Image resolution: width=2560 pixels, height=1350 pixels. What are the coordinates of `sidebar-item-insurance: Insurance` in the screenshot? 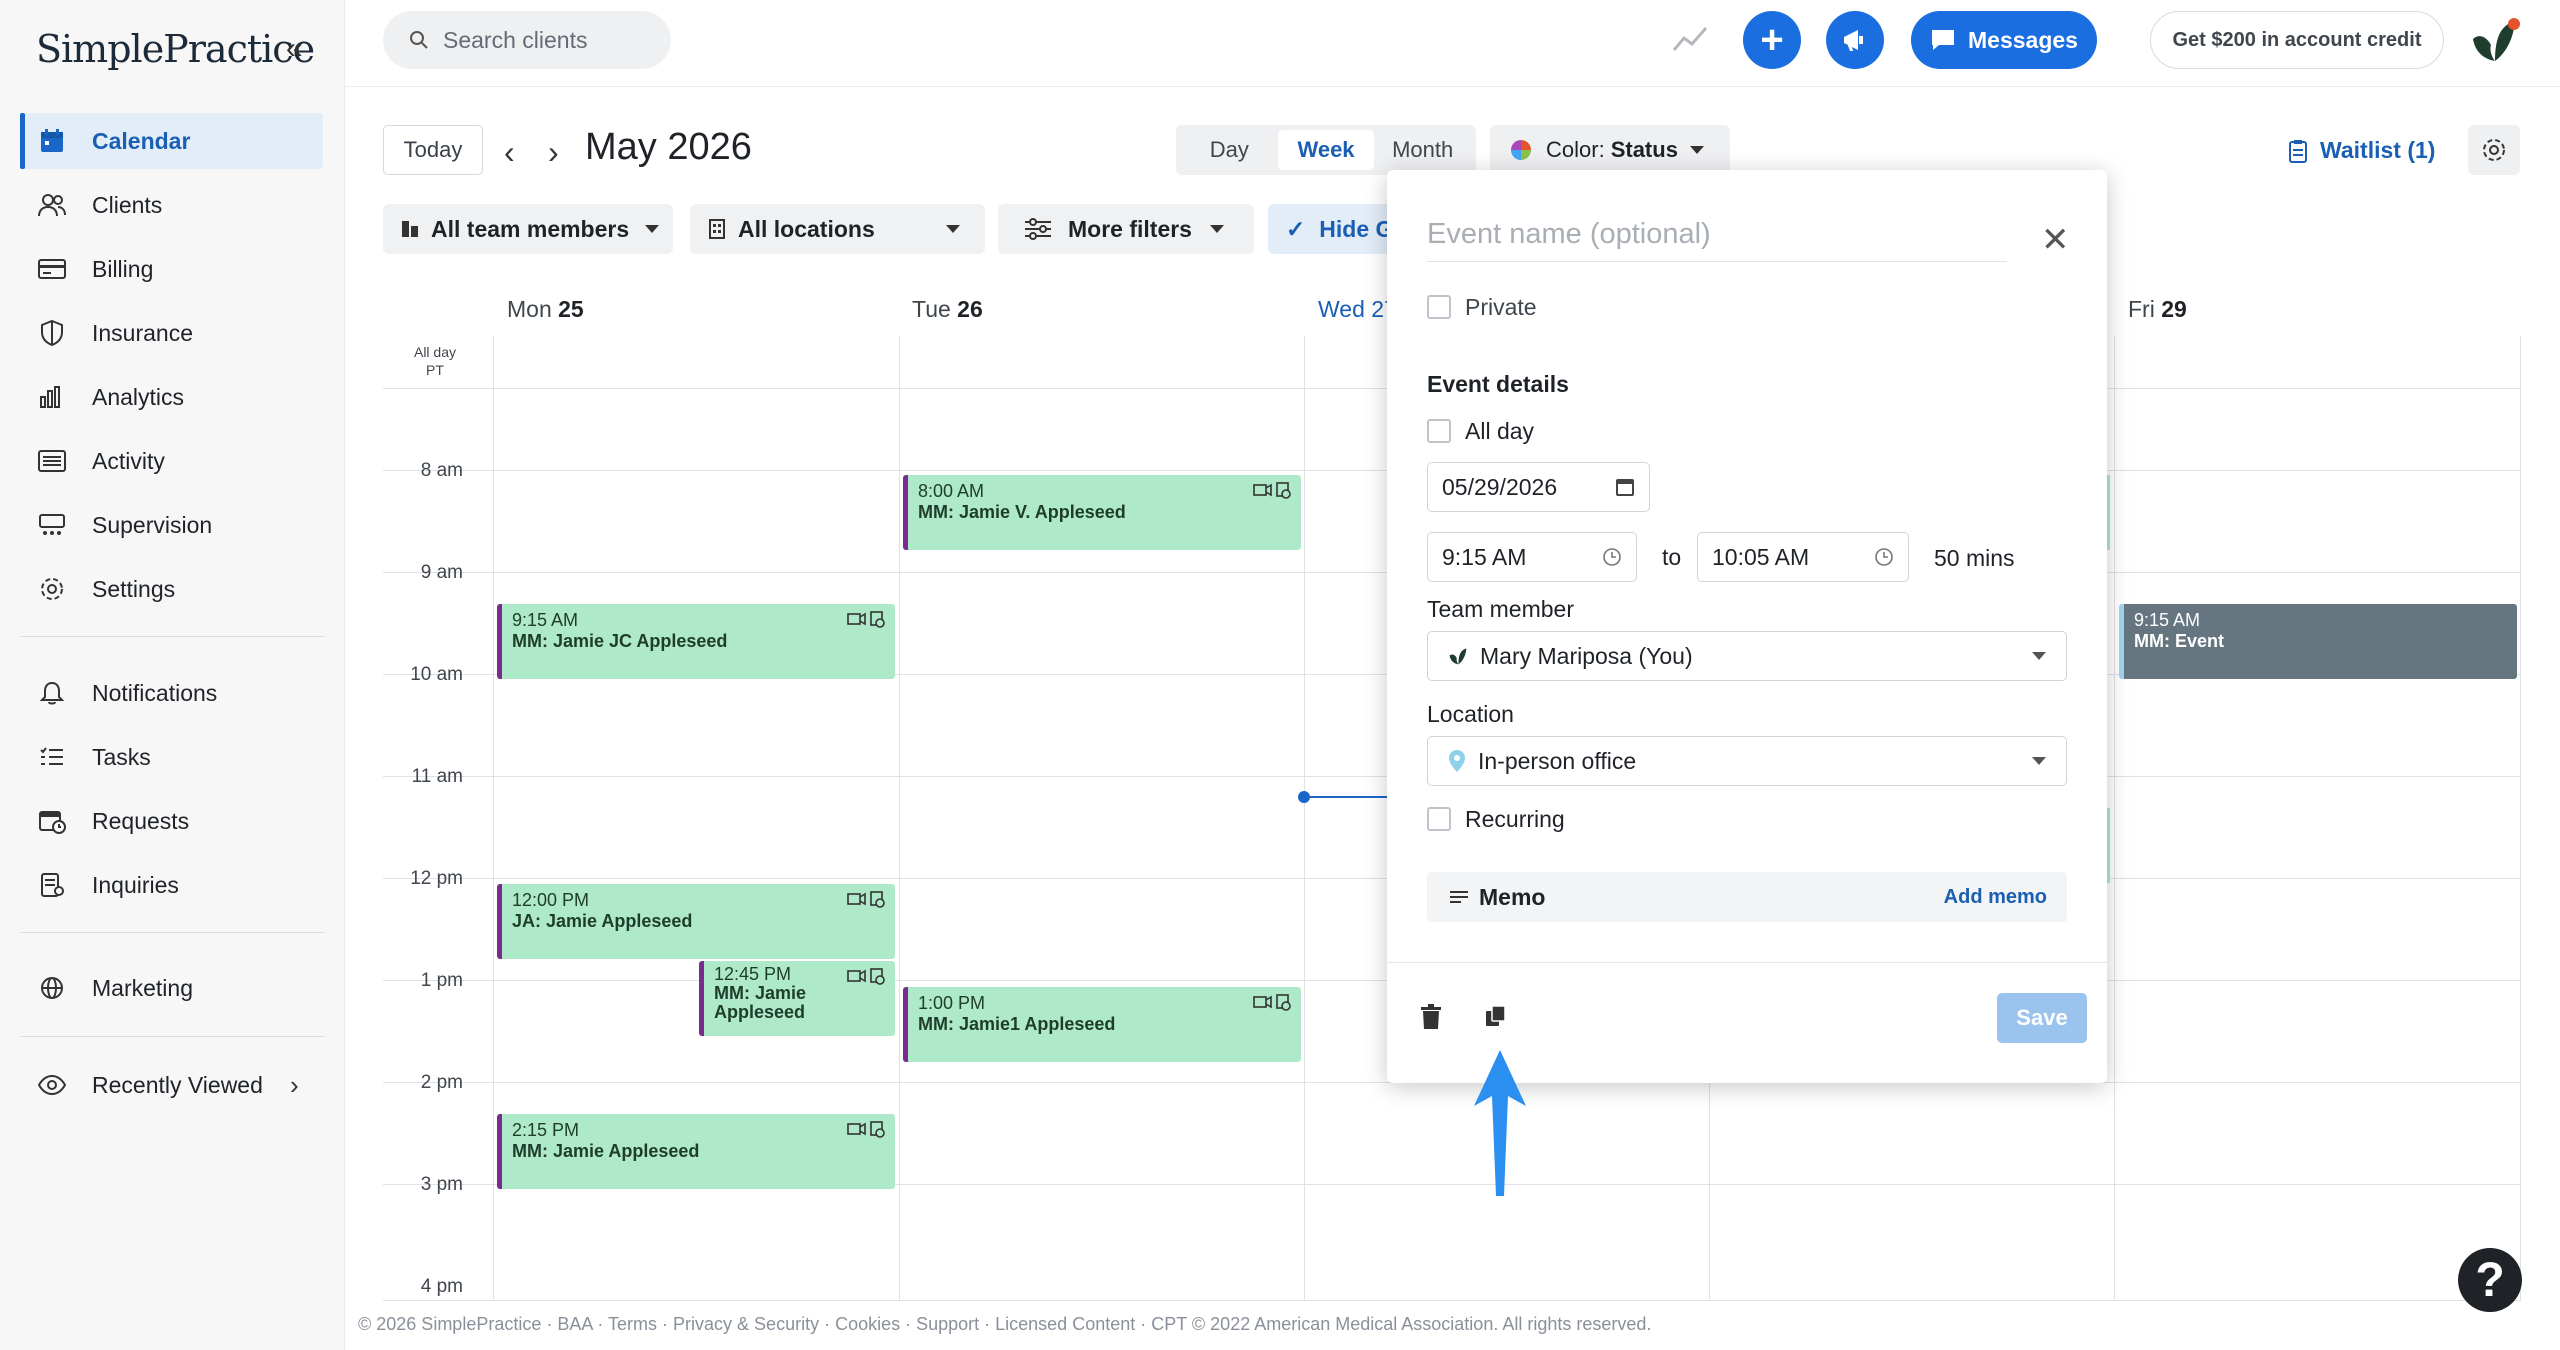 It's located at (171, 333).